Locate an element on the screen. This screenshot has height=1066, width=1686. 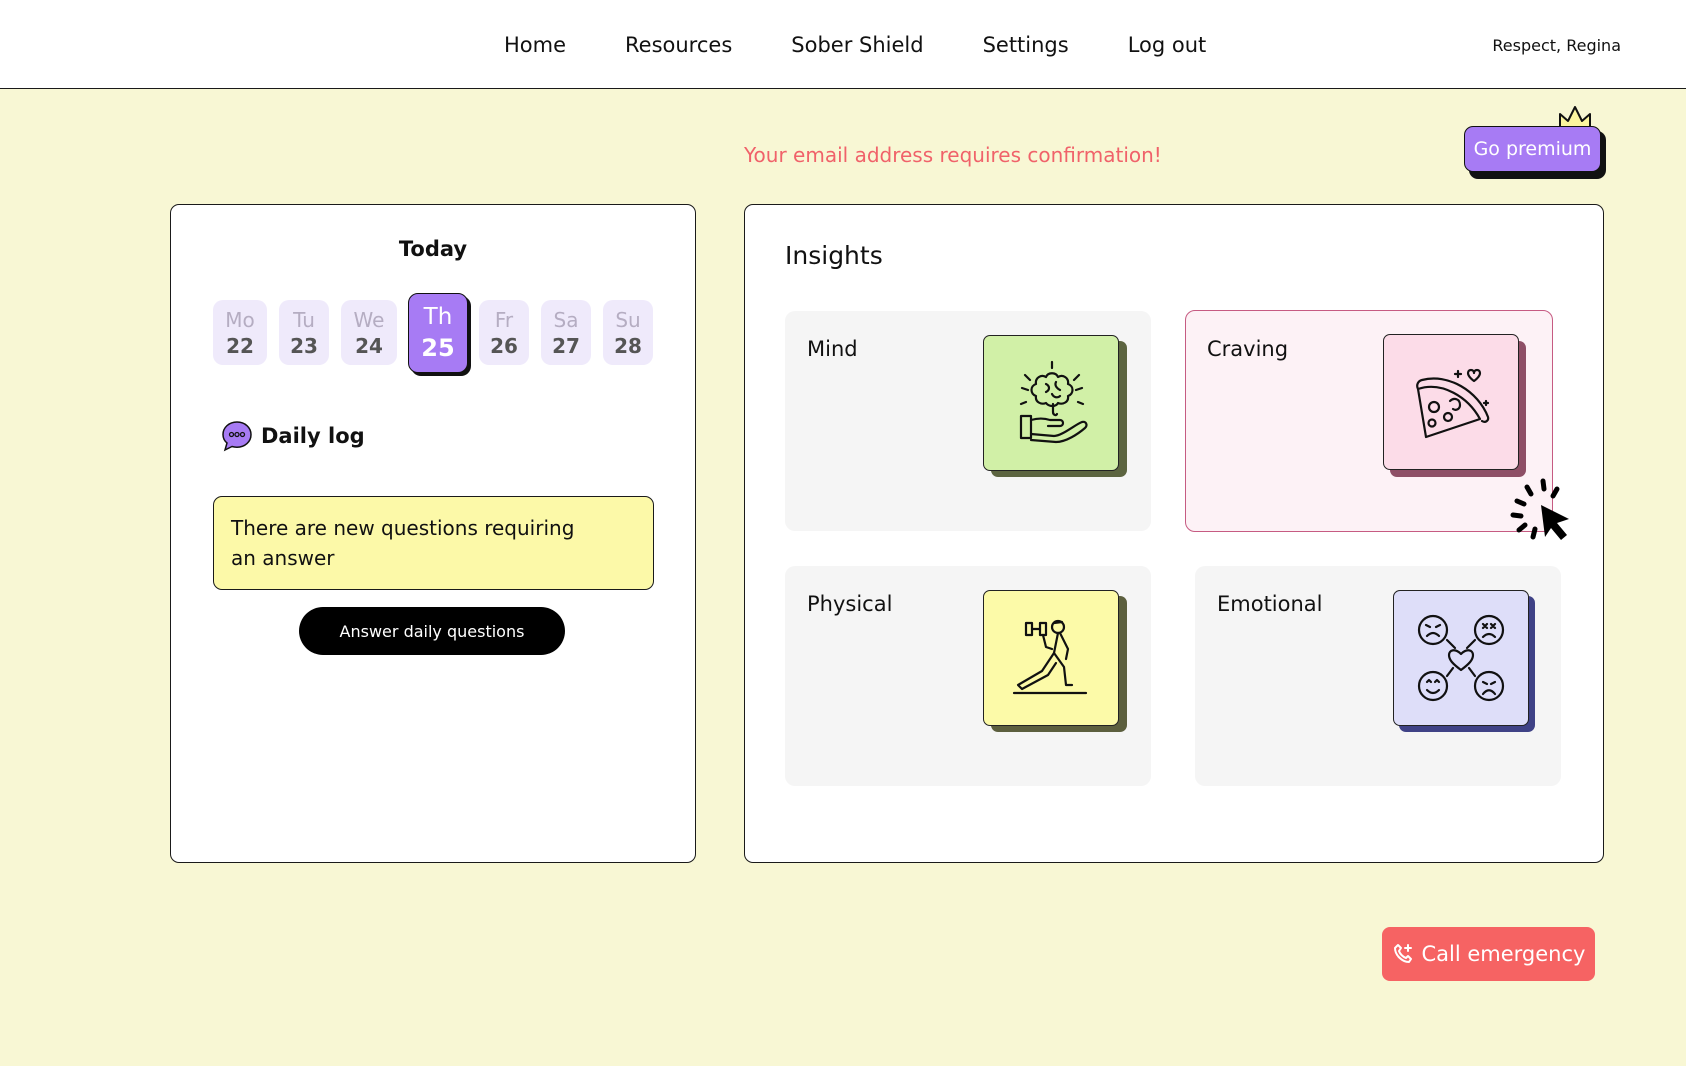
day-name: We is located at coordinates (369, 320).